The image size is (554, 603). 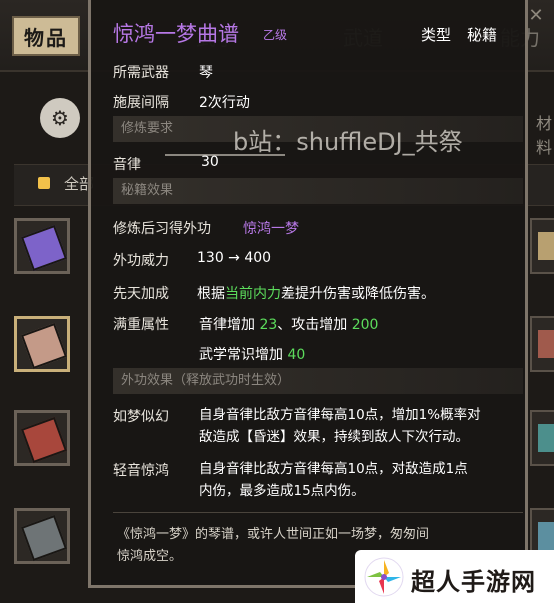 I want to click on item-slot-selected, so click(x=42, y=344).